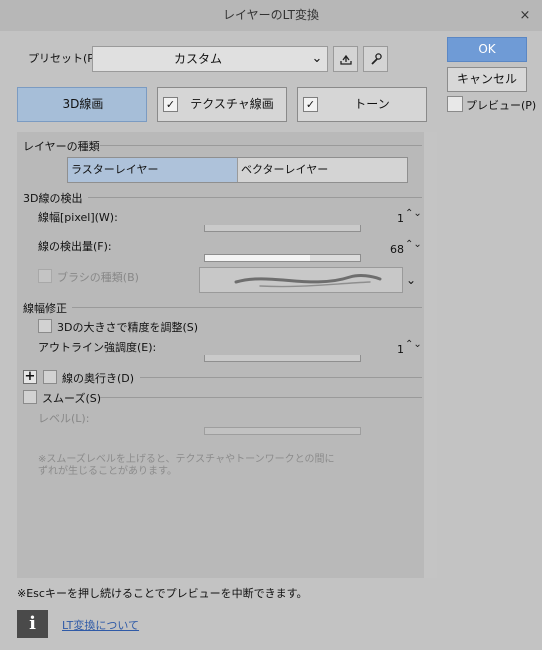 The image size is (542, 650). I want to click on detect-amount-slider, so click(282, 258).